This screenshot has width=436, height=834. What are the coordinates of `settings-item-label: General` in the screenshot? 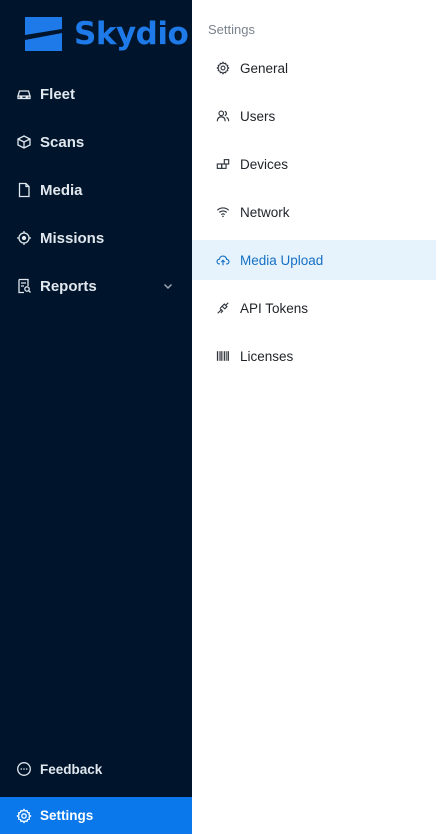 It's located at (264, 68).